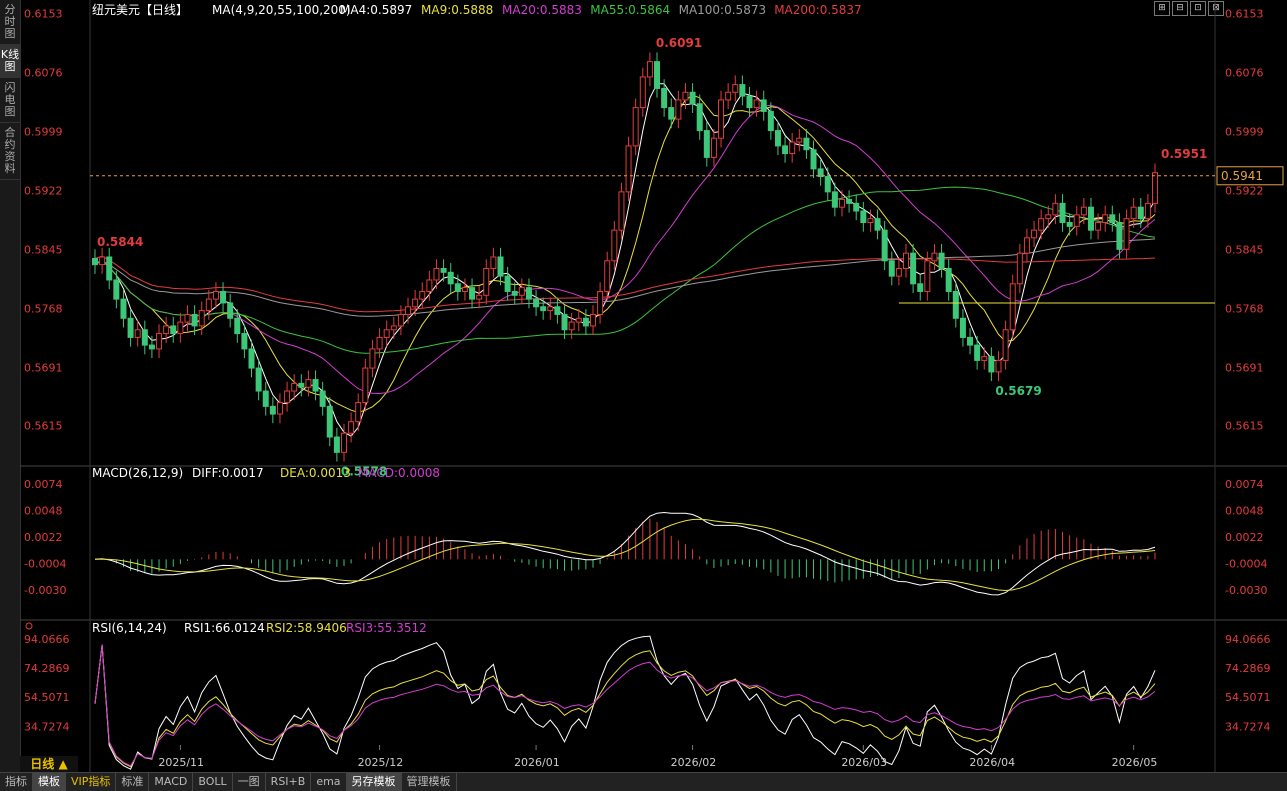 The height and width of the screenshot is (791, 1287). I want to click on bottom-tab-8: ema, so click(329, 782).